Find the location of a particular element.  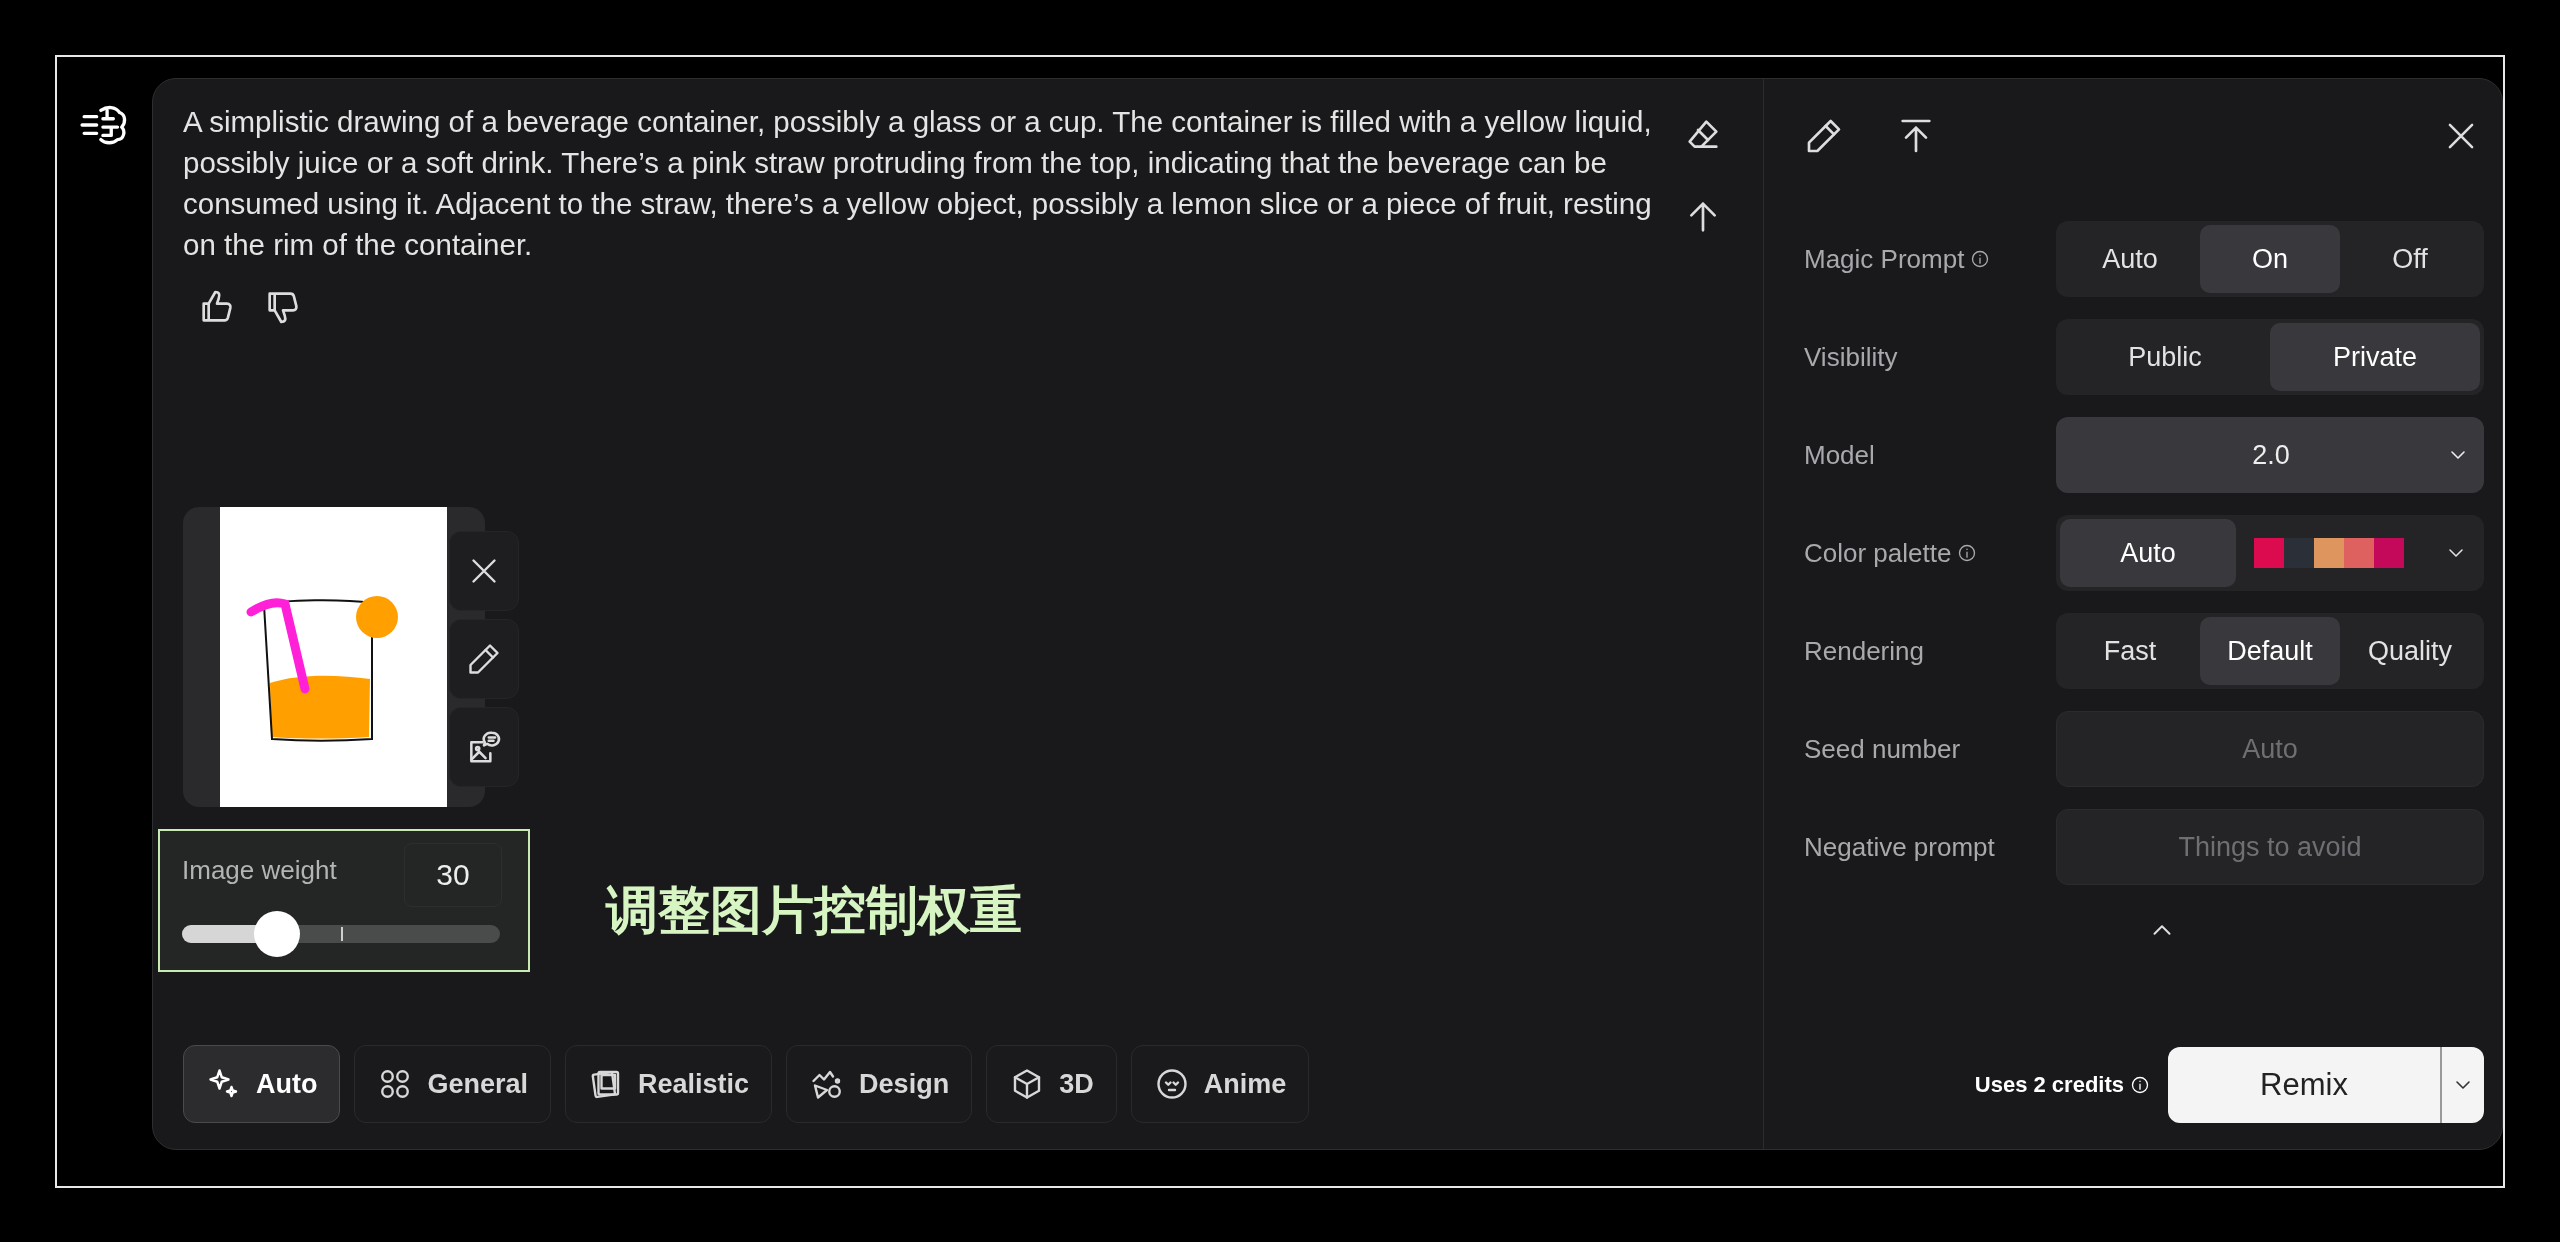

credits-text: Uses 2 credits is located at coordinates (2049, 1085).